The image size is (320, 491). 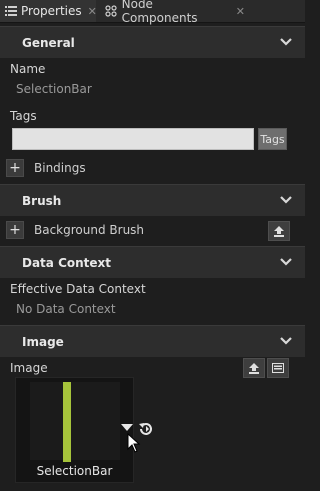 I want to click on list-icon, so click(x=11, y=11).